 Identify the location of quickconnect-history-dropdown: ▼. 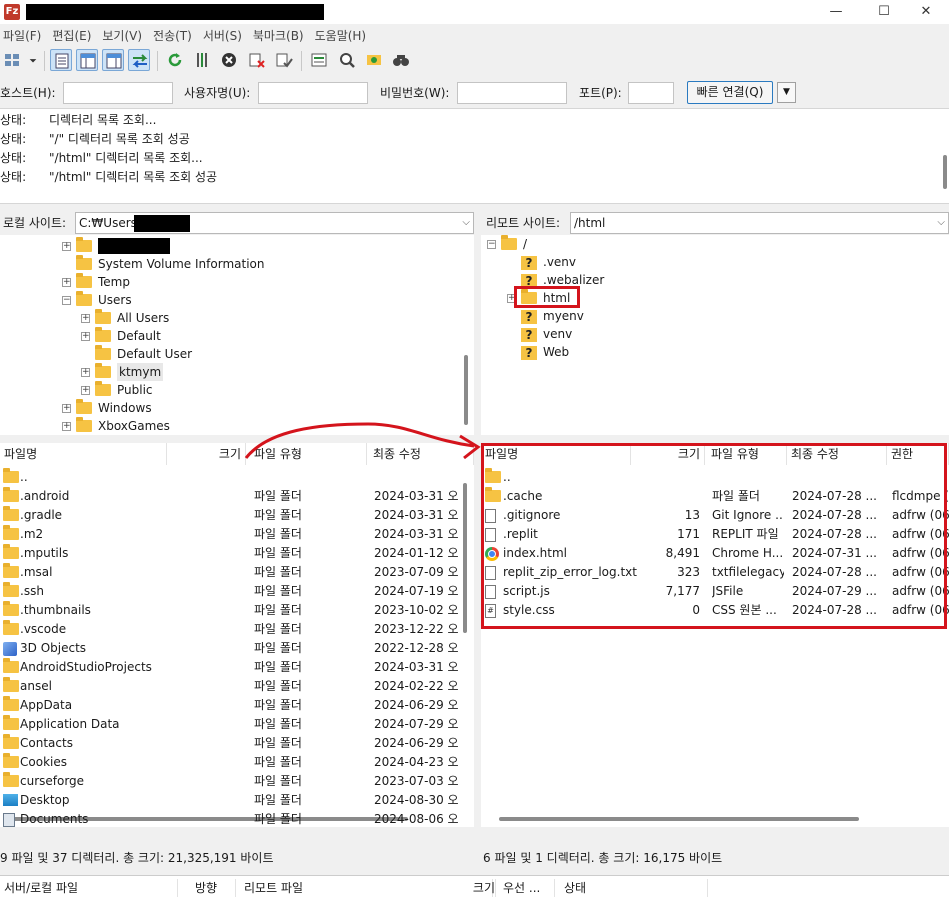
(786, 92).